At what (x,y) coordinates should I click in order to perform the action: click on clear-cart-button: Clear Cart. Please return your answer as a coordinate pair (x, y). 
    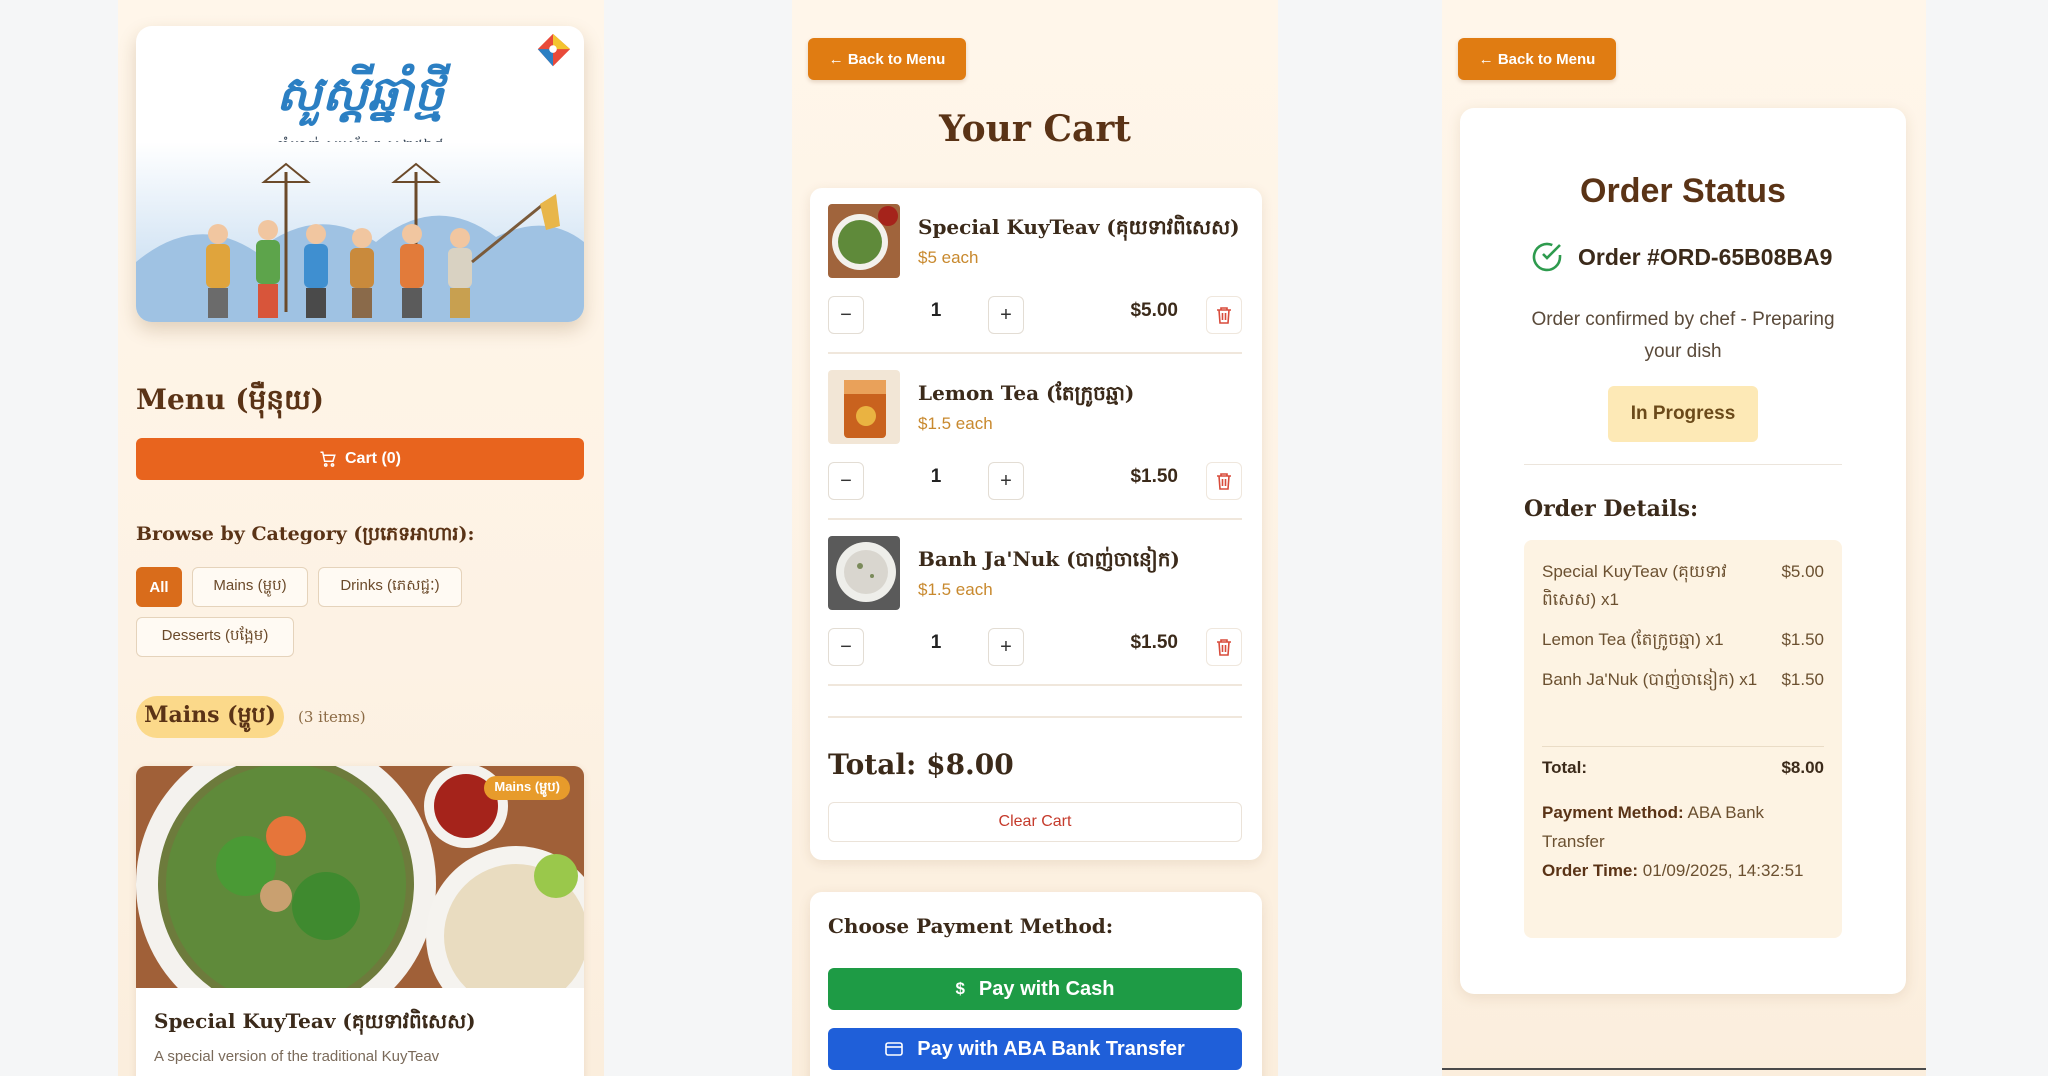
    Looking at the image, I should click on (1035, 822).